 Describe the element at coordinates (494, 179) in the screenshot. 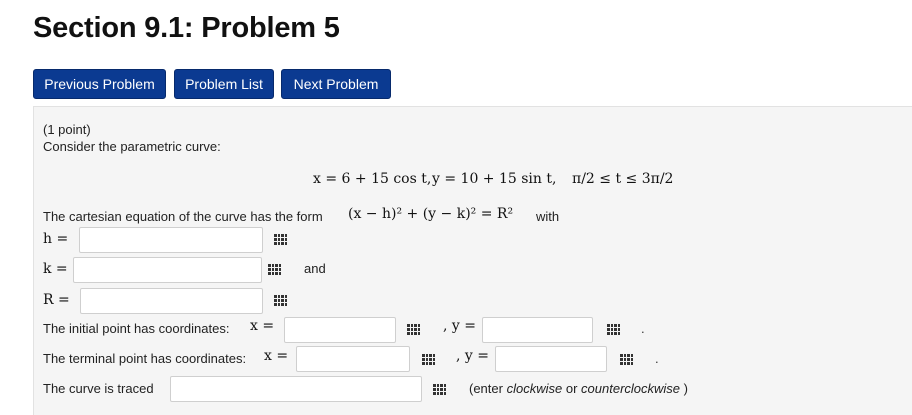

I see `equation-y: y = 10 + 15 sin t,` at that location.